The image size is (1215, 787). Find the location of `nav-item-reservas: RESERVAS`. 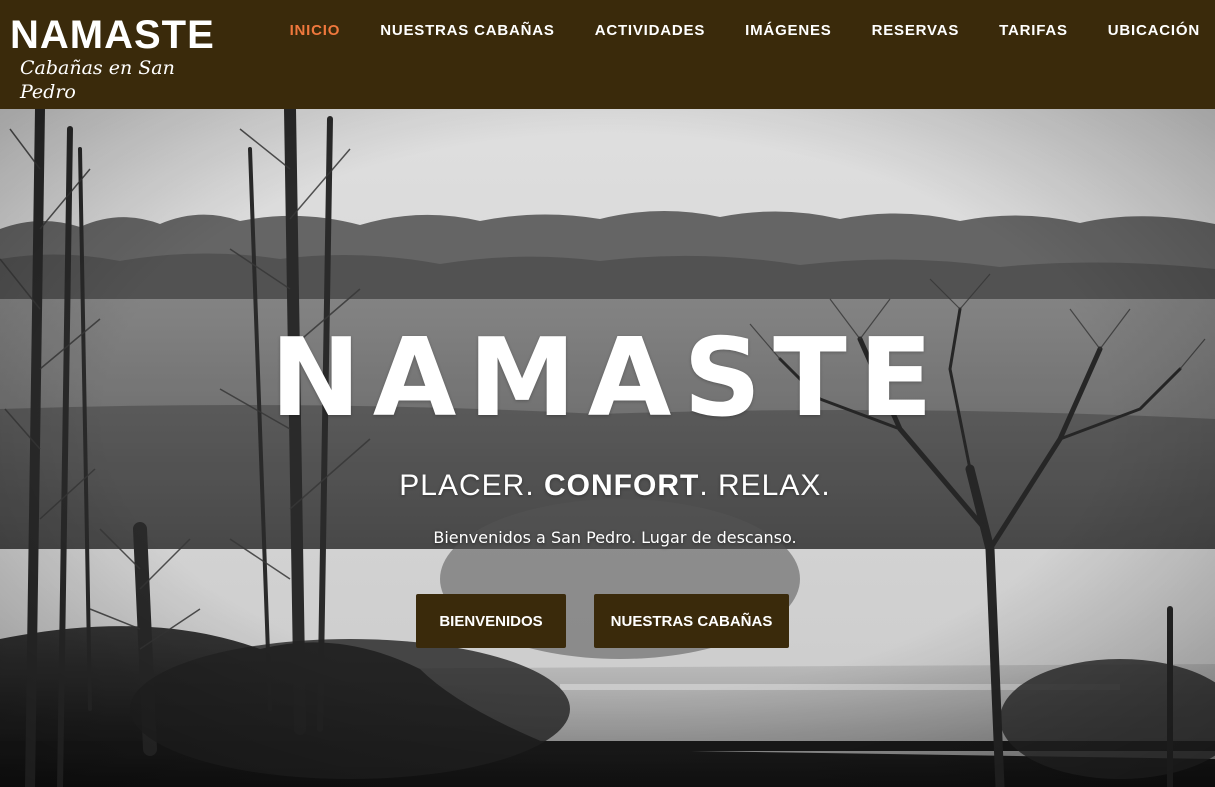

nav-item-reservas: RESERVAS is located at coordinates (916, 30).